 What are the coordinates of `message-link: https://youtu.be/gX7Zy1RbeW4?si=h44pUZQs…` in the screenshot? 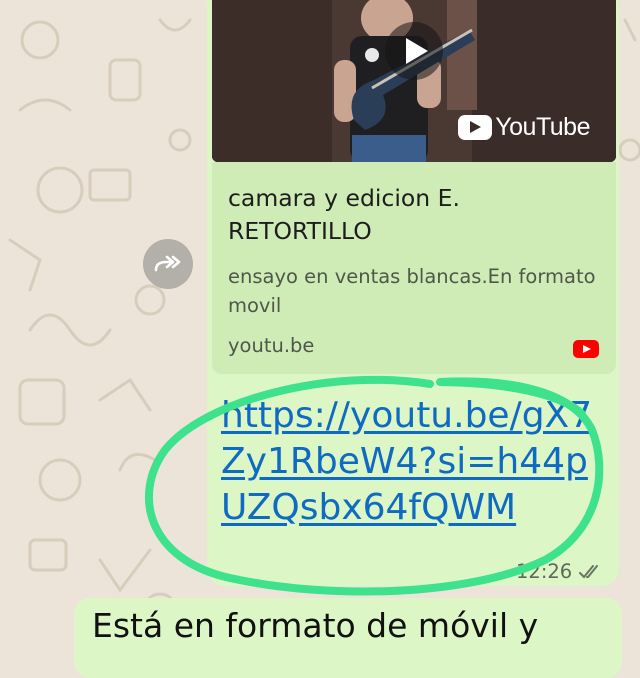 It's located at (413, 462).